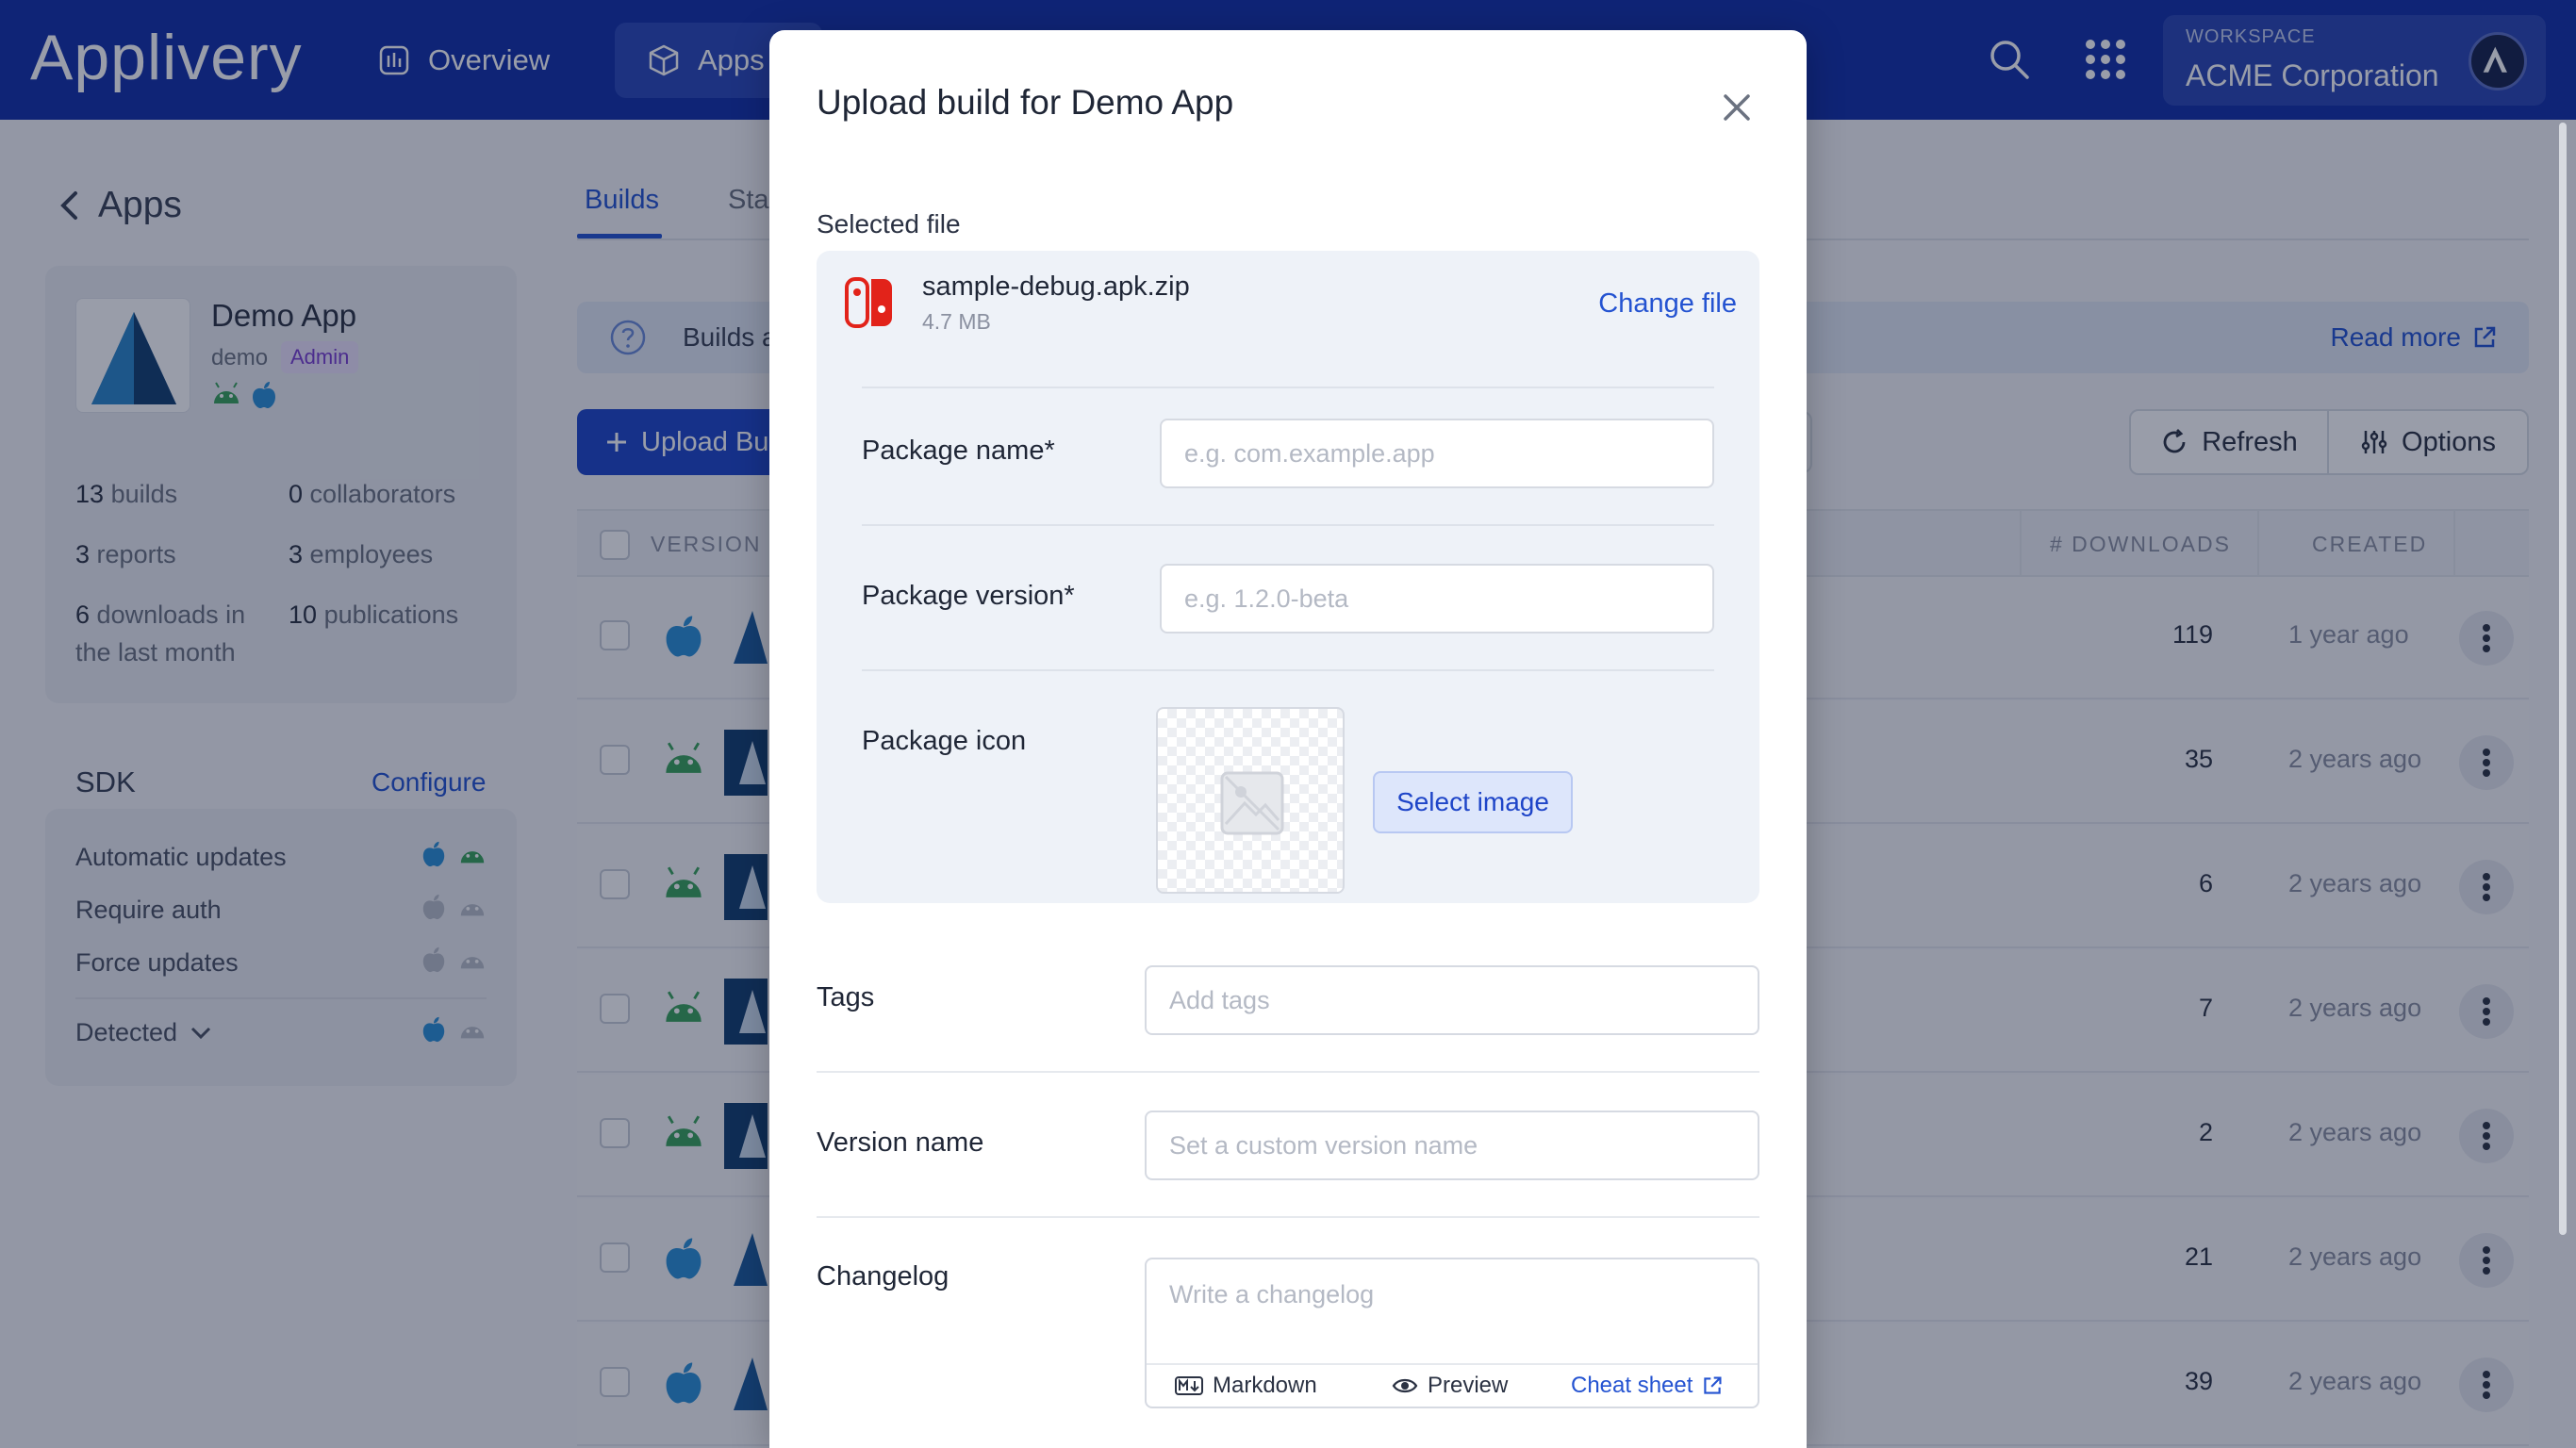  Describe the element at coordinates (1667, 304) in the screenshot. I see `change-file-link: Change file` at that location.